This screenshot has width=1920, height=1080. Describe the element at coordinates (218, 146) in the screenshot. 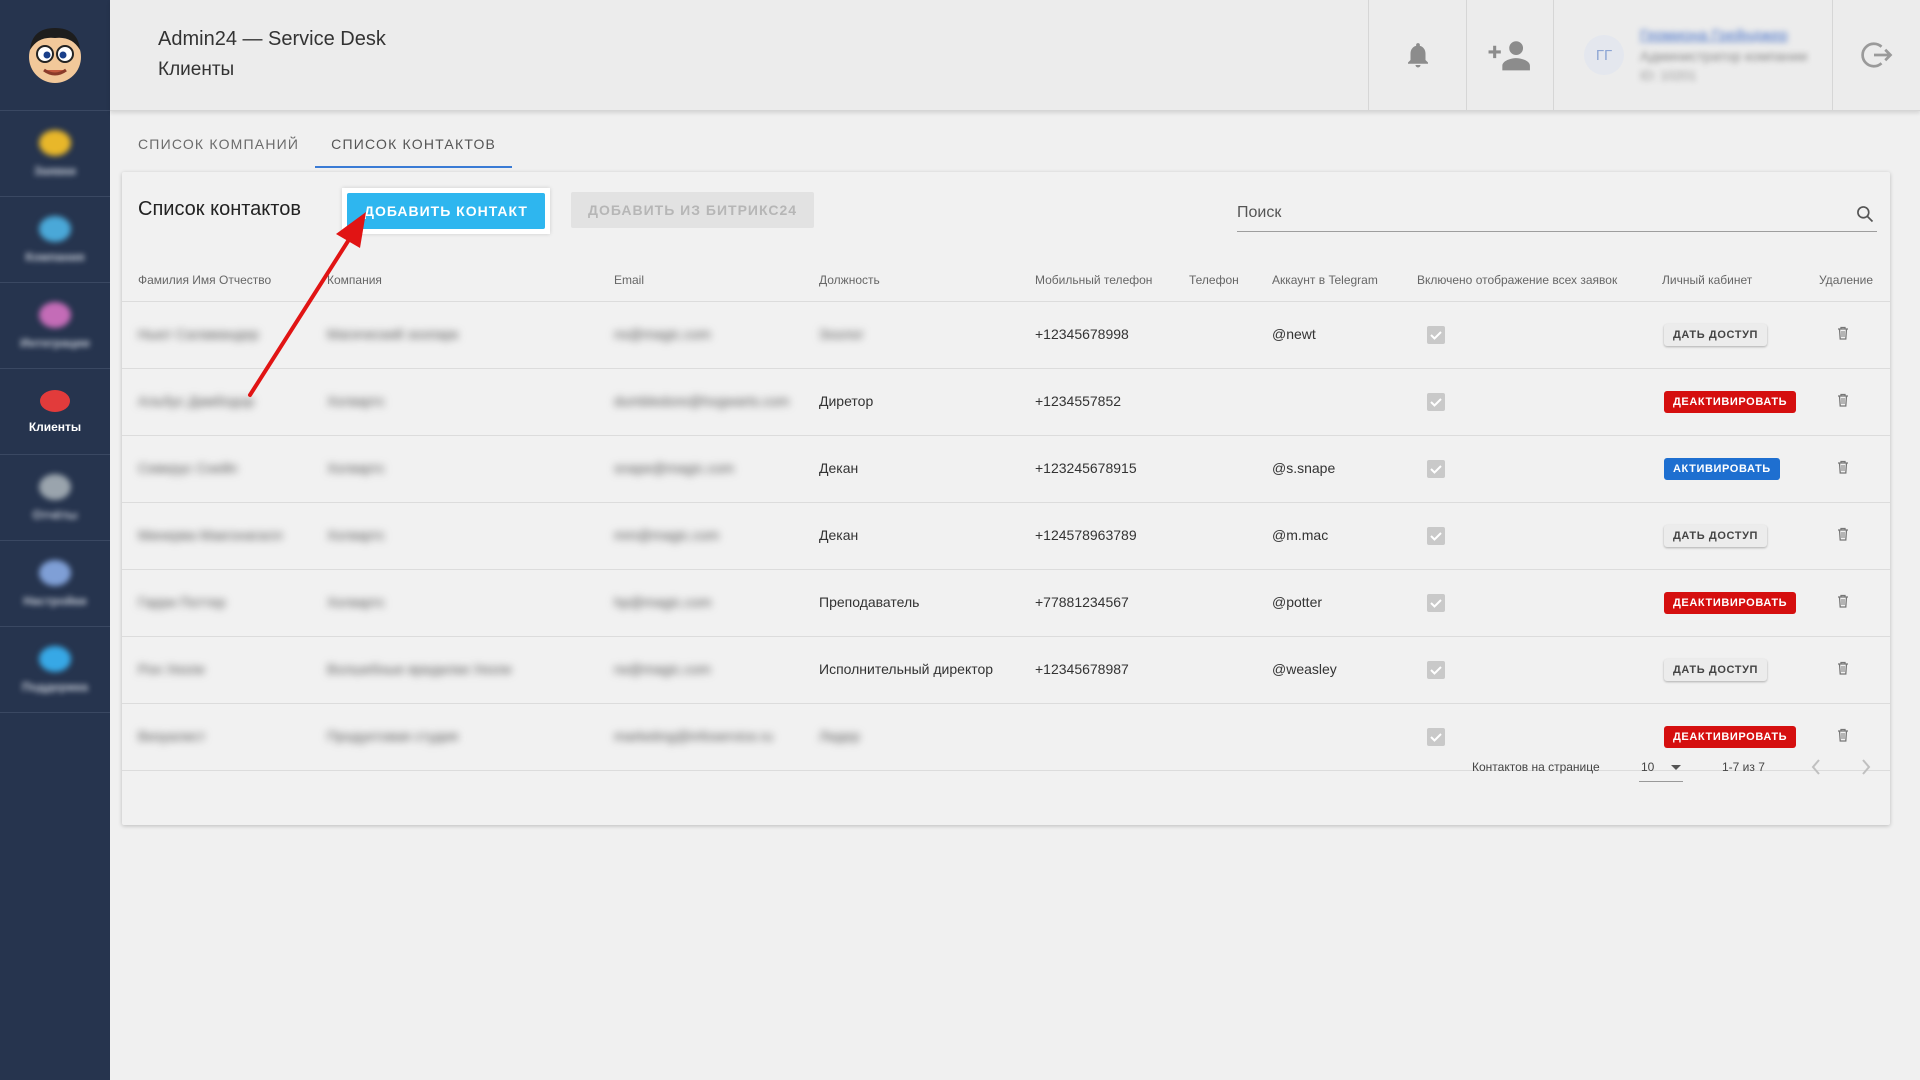

I see `tab-companies: СПИСОК КОМПАНИЙ` at that location.